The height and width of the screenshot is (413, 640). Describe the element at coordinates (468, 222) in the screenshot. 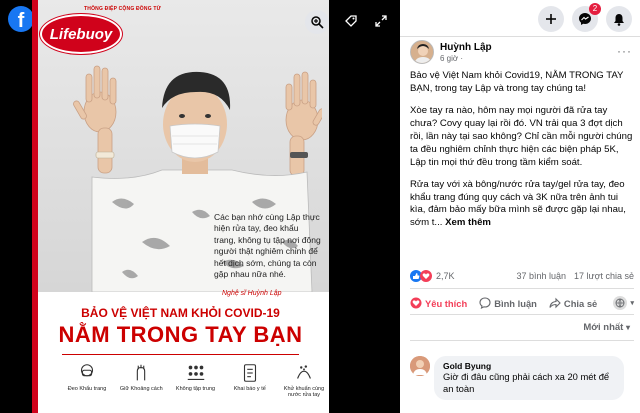

I see `see-more-link: Xem thêm` at that location.